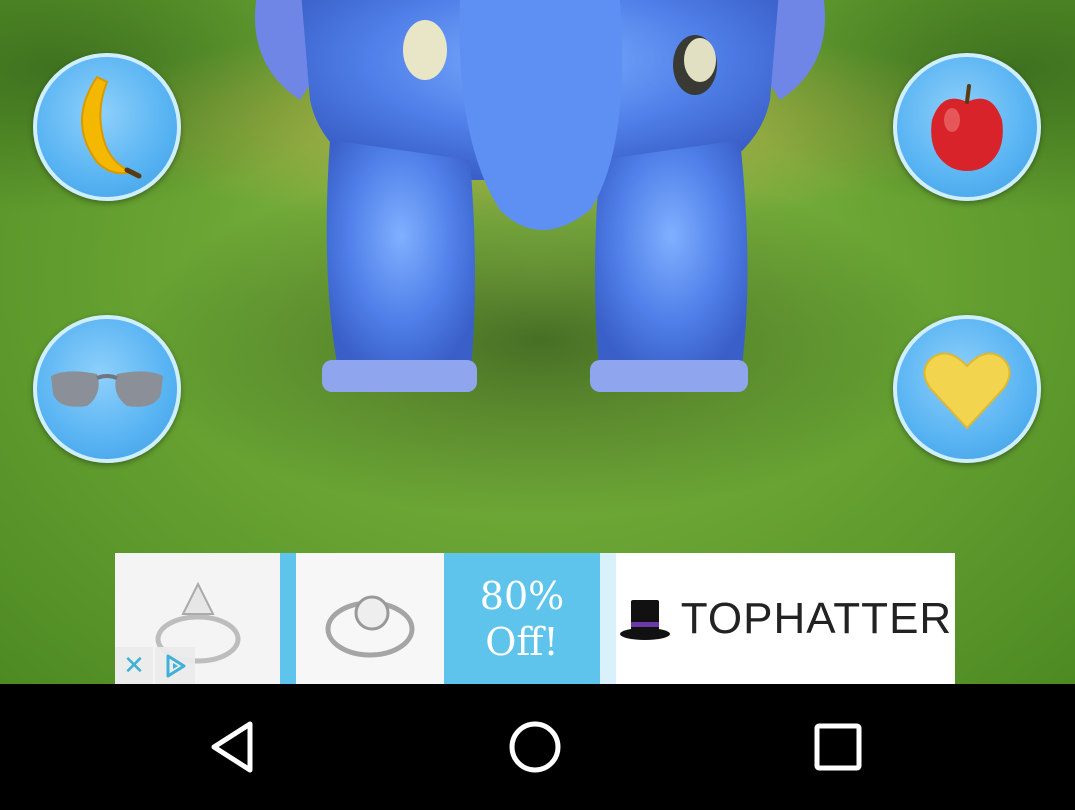 This screenshot has width=1075, height=810. I want to click on close-icon: ✕, so click(134, 665).